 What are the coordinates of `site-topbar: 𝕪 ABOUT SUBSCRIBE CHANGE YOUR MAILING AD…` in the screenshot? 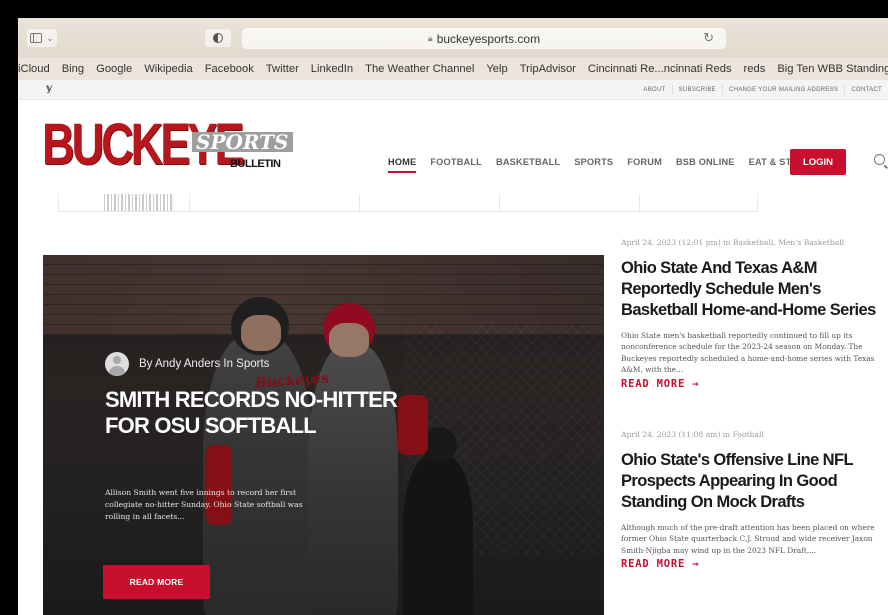 It's located at (453, 90).